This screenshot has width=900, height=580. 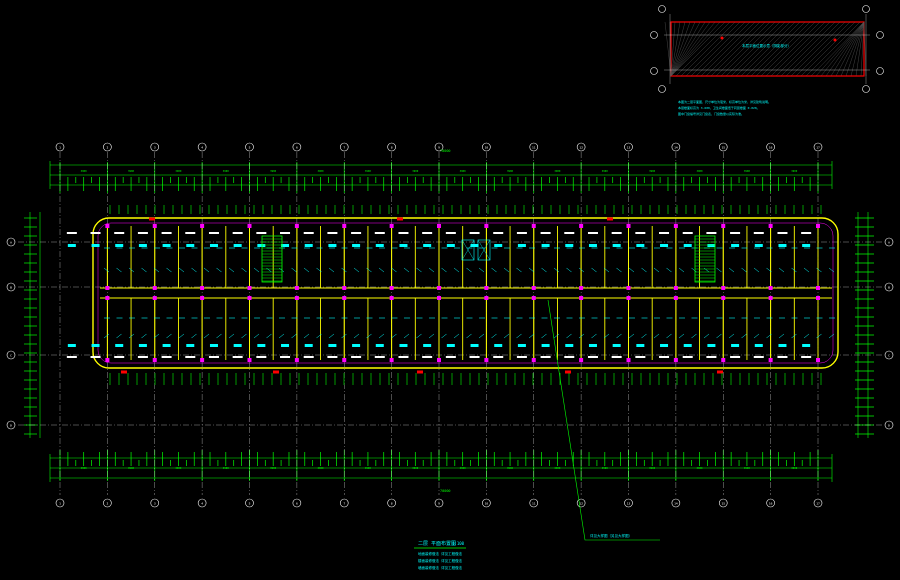 What do you see at coordinates (510, 171) in the screenshot?
I see `dim-text-top-10: 3900` at bounding box center [510, 171].